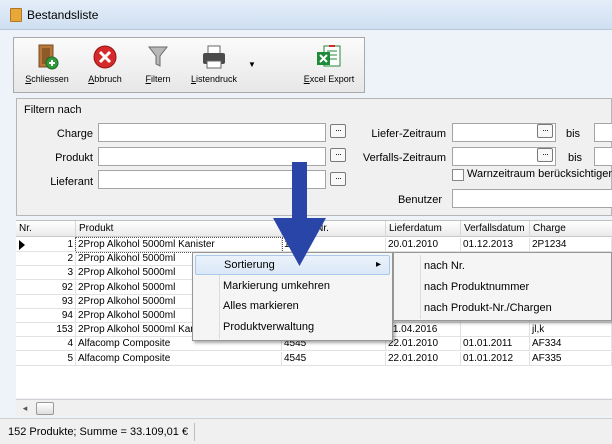 The width and height of the screenshot is (612, 444). What do you see at coordinates (603, 132) in the screenshot?
I see `liefer-to-input` at bounding box center [603, 132].